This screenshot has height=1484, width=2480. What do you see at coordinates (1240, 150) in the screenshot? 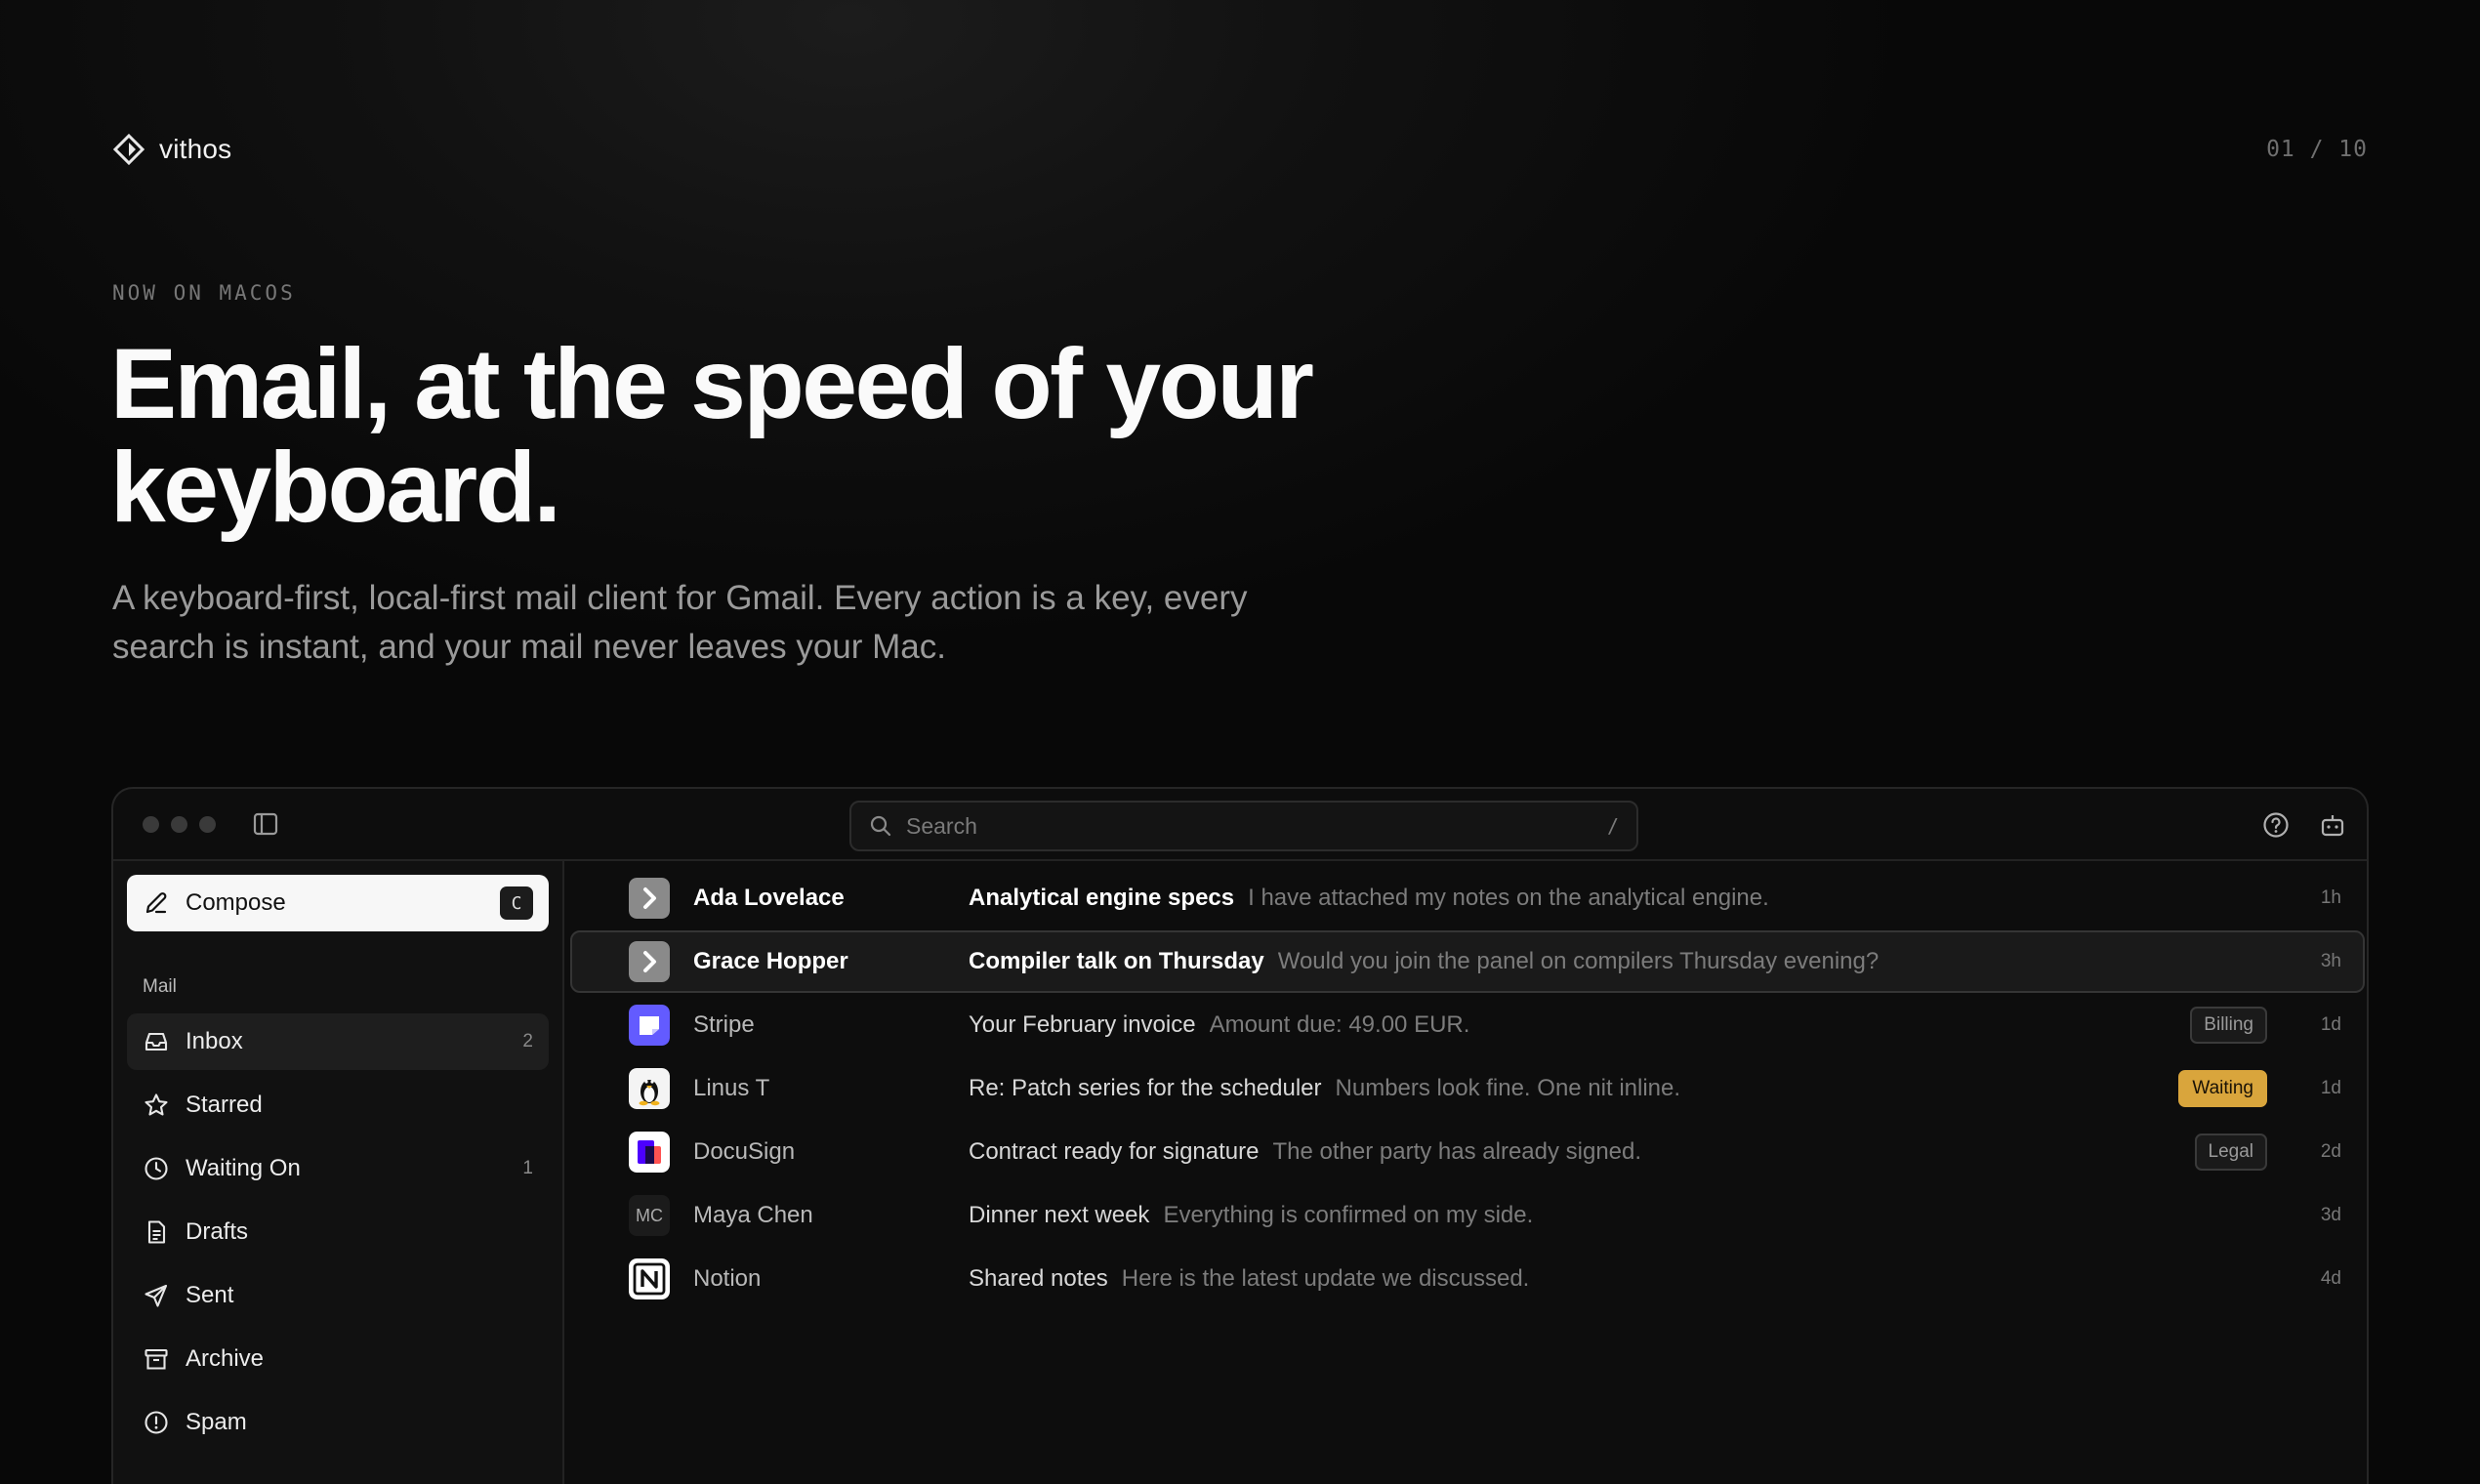
I see `top-bar: vithos 01 / 10` at bounding box center [1240, 150].